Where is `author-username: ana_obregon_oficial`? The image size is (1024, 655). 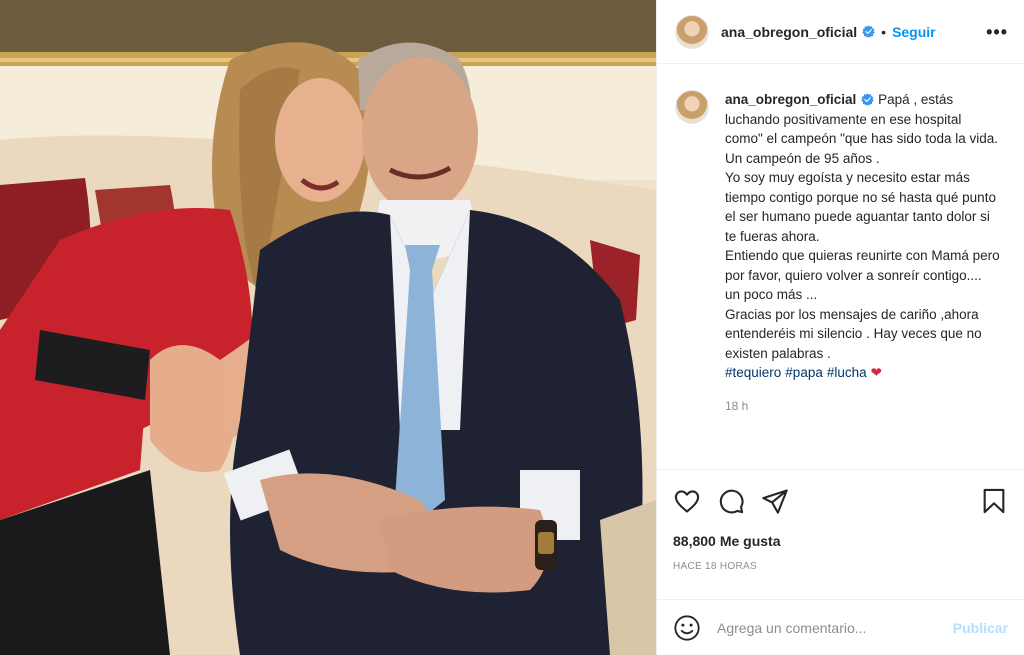 author-username: ana_obregon_oficial is located at coordinates (789, 32).